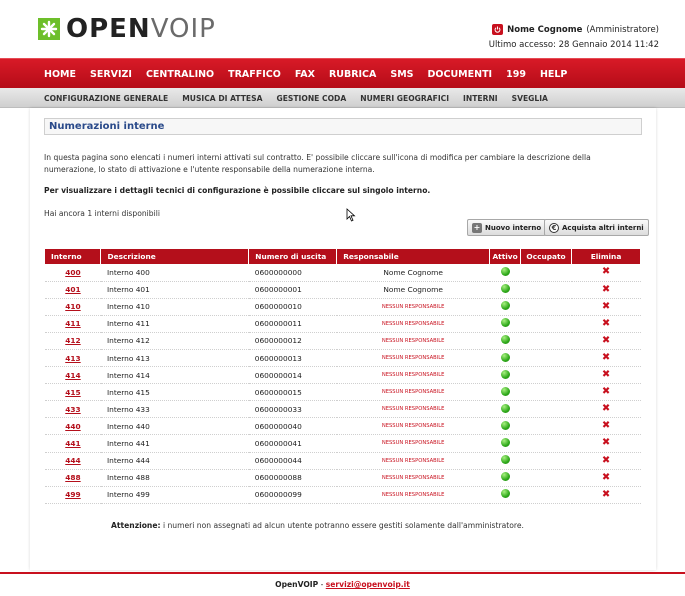 Image resolution: width=685 pixels, height=596 pixels. I want to click on sub-nav-item-gestione-coda: GESTIONE CODA, so click(311, 98).